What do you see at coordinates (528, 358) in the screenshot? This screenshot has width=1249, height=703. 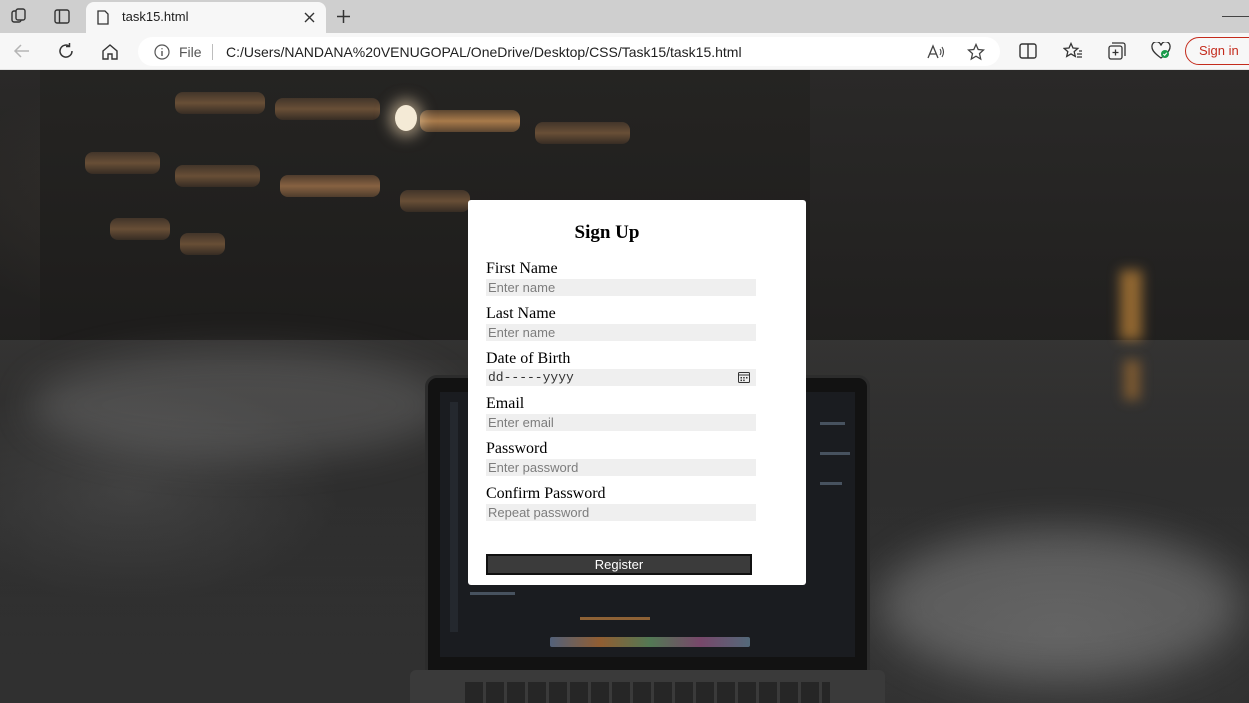 I see `dob-label: Date of Birth` at bounding box center [528, 358].